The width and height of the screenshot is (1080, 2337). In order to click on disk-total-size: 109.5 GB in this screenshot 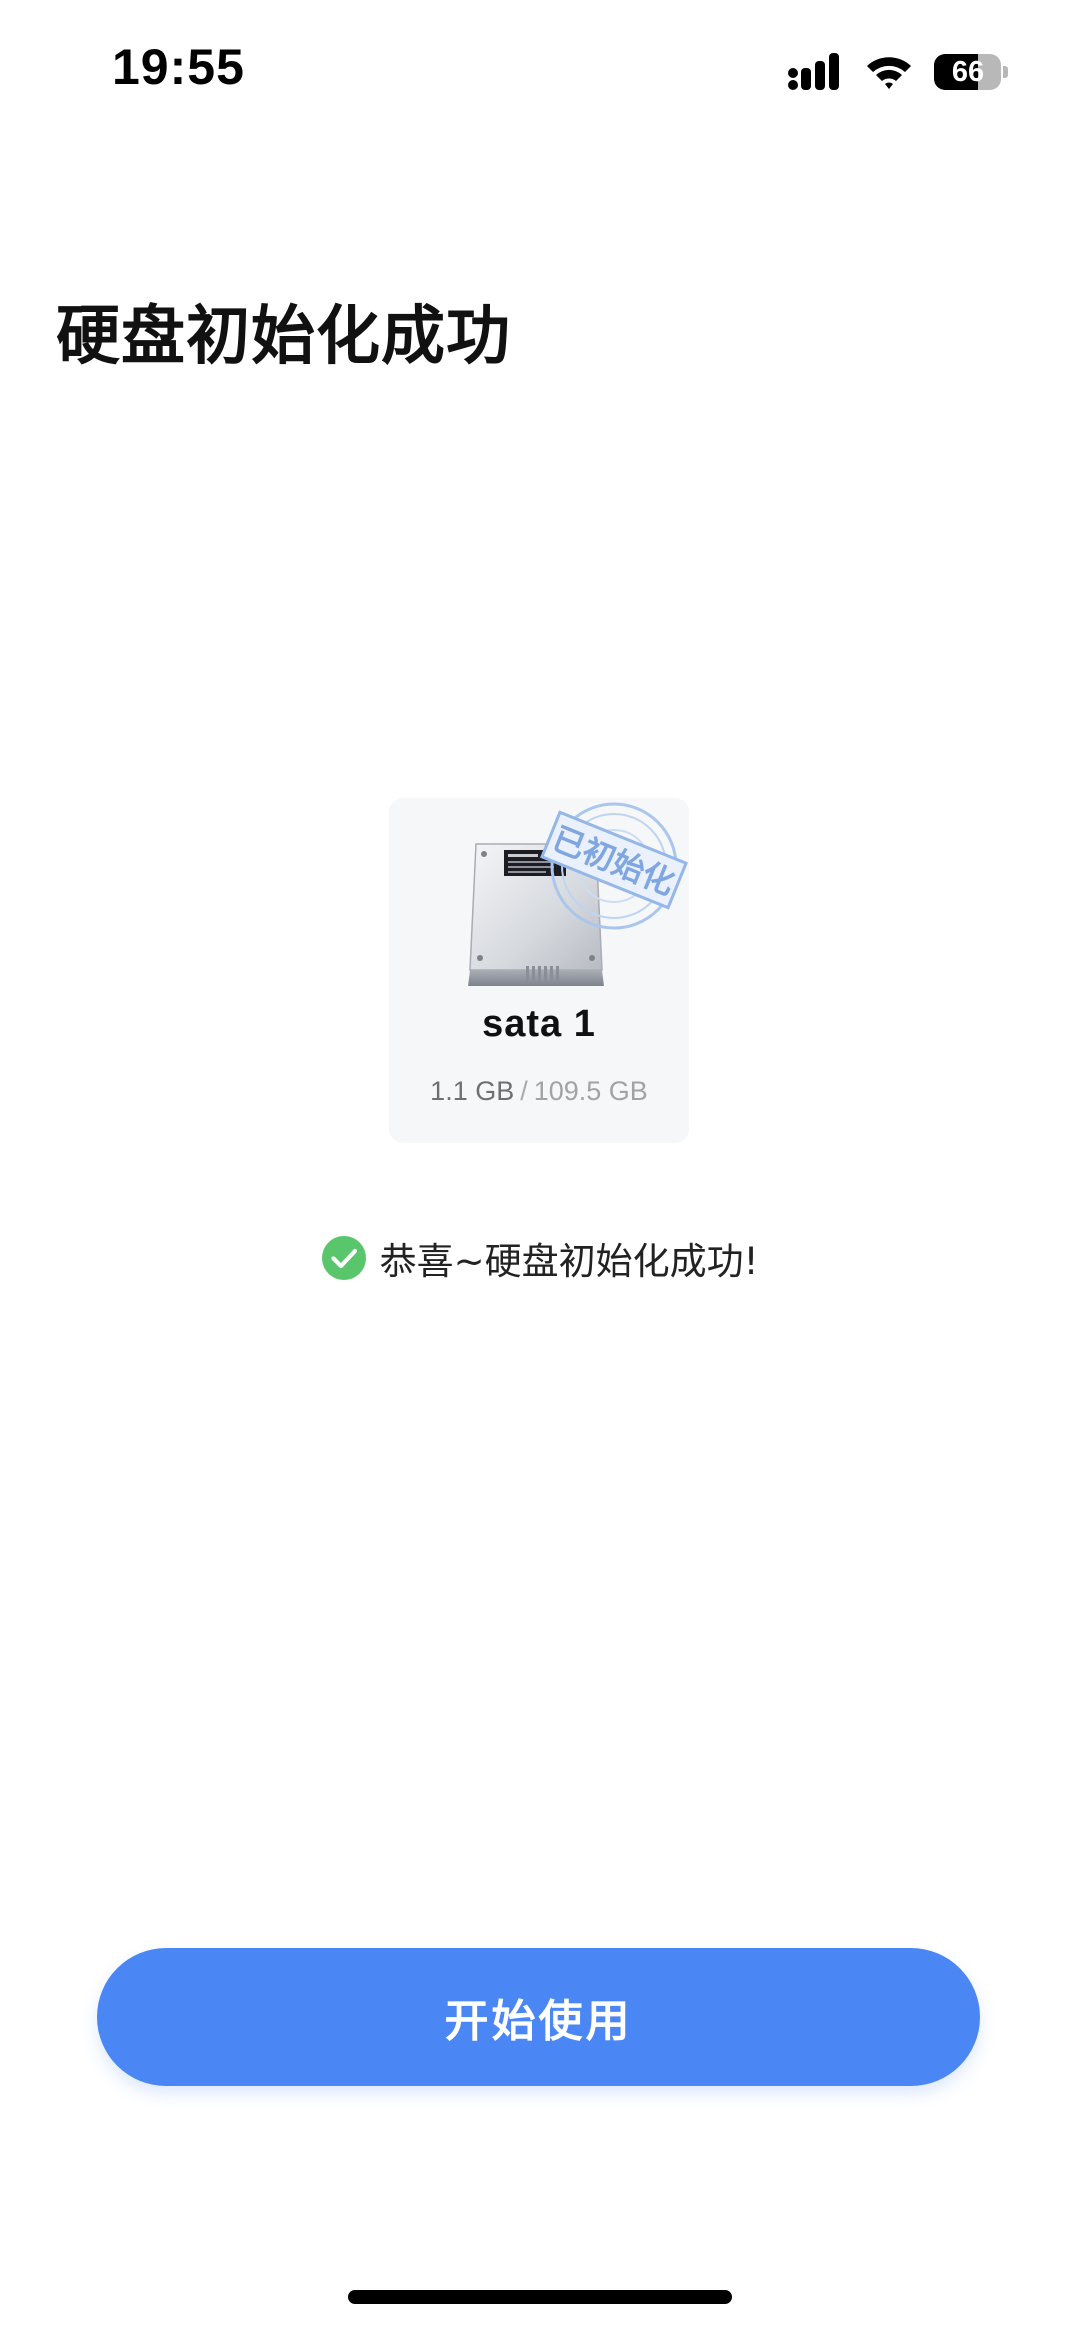, I will do `click(590, 1091)`.